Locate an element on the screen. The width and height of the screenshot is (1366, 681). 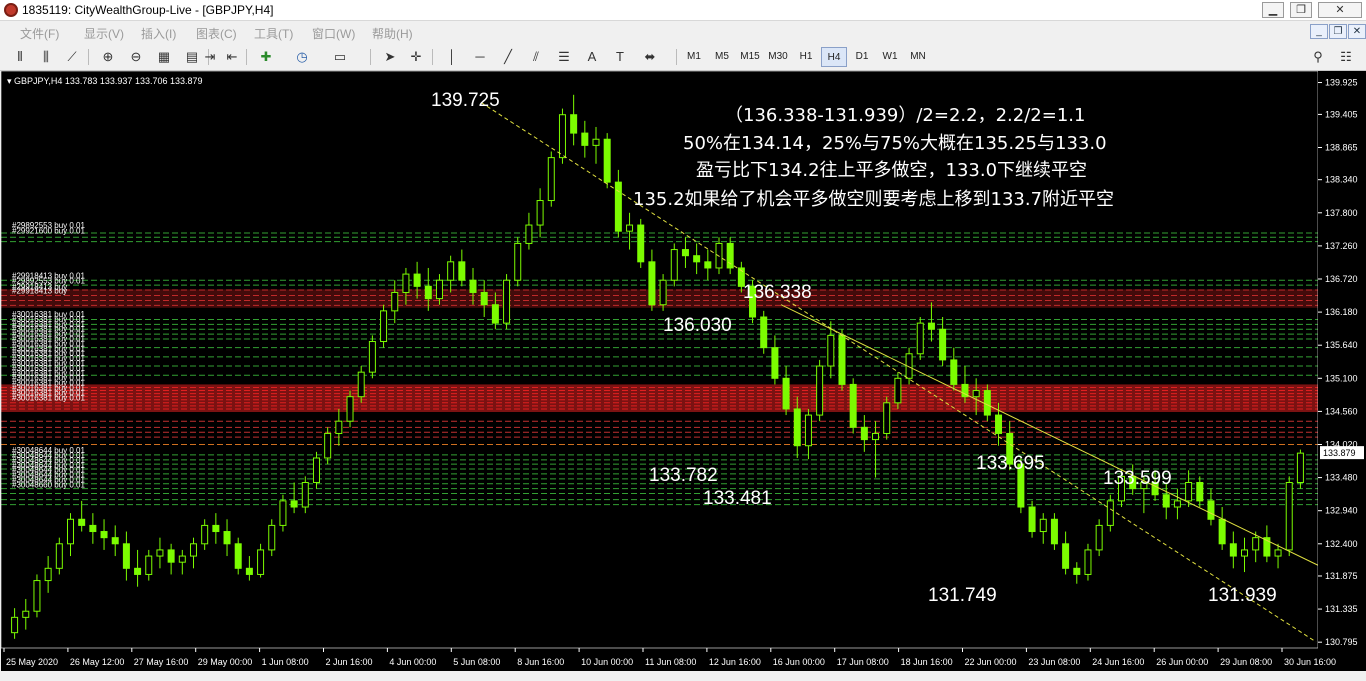
y-tick-label: 133.480 is located at coordinates (1341, 478).